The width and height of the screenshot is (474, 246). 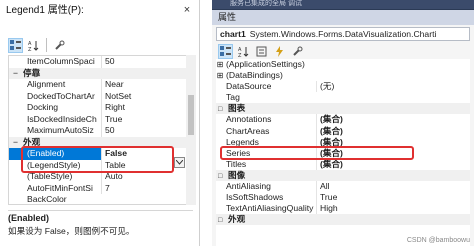 I want to click on chart-property-row: DataSource (无), so click(x=343, y=87).